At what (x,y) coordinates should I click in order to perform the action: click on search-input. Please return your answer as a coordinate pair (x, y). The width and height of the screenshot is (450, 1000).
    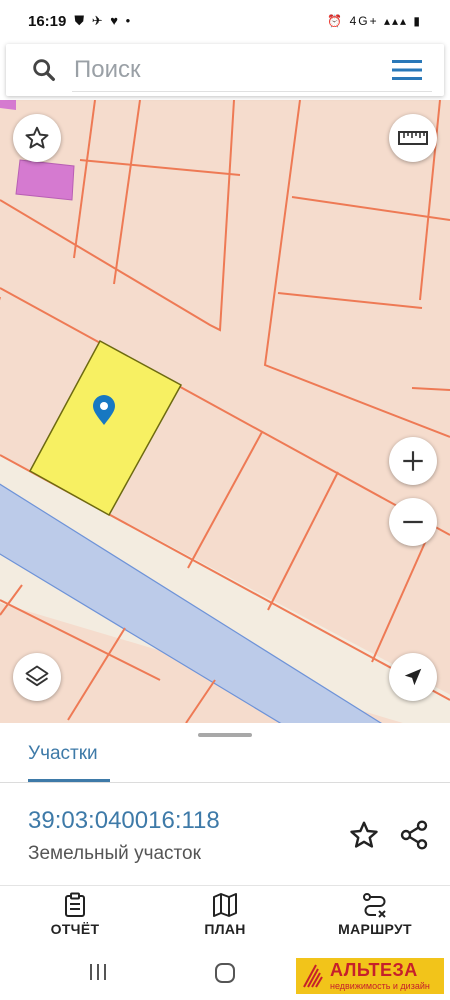
    Looking at the image, I should click on (224, 70).